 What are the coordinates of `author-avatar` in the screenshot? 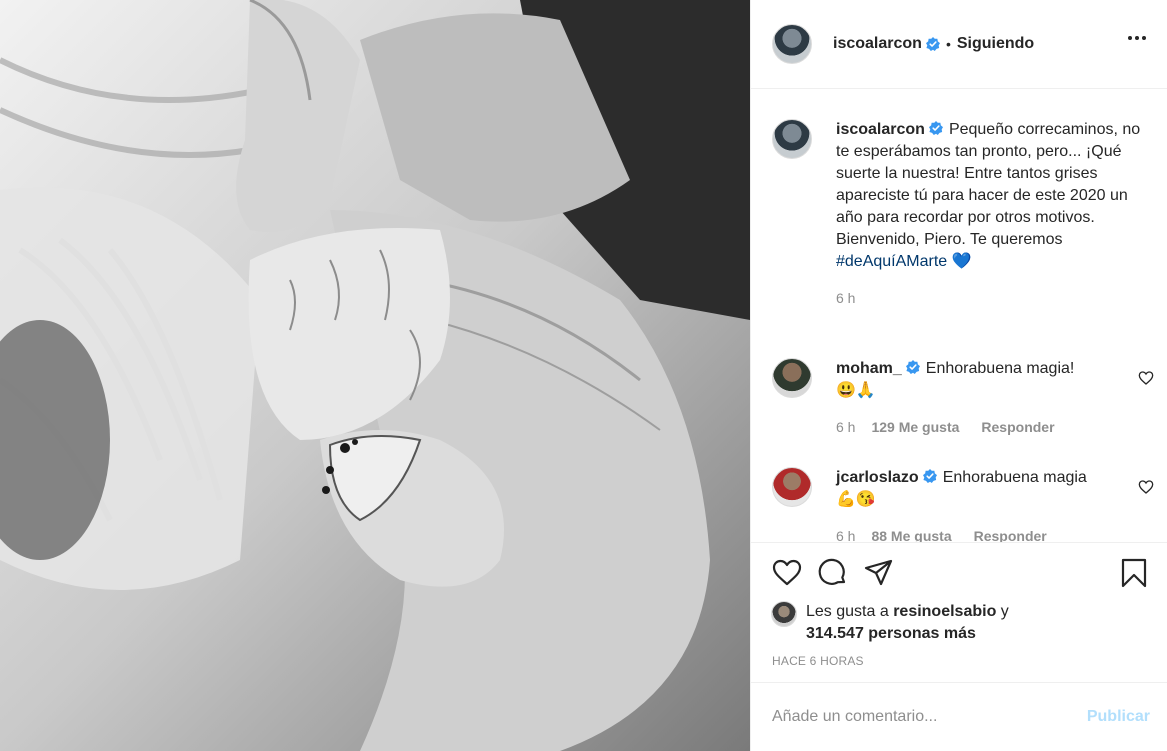 It's located at (792, 44).